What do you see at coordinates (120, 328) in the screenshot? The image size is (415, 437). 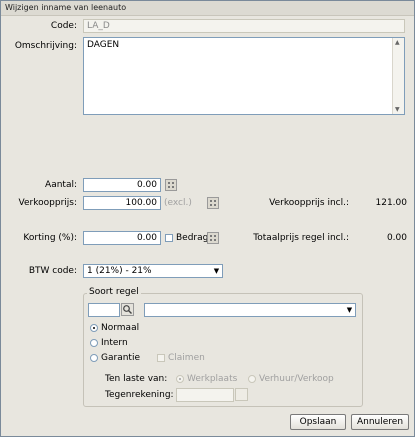 I see `radio-normaal-label: Normaal` at bounding box center [120, 328].